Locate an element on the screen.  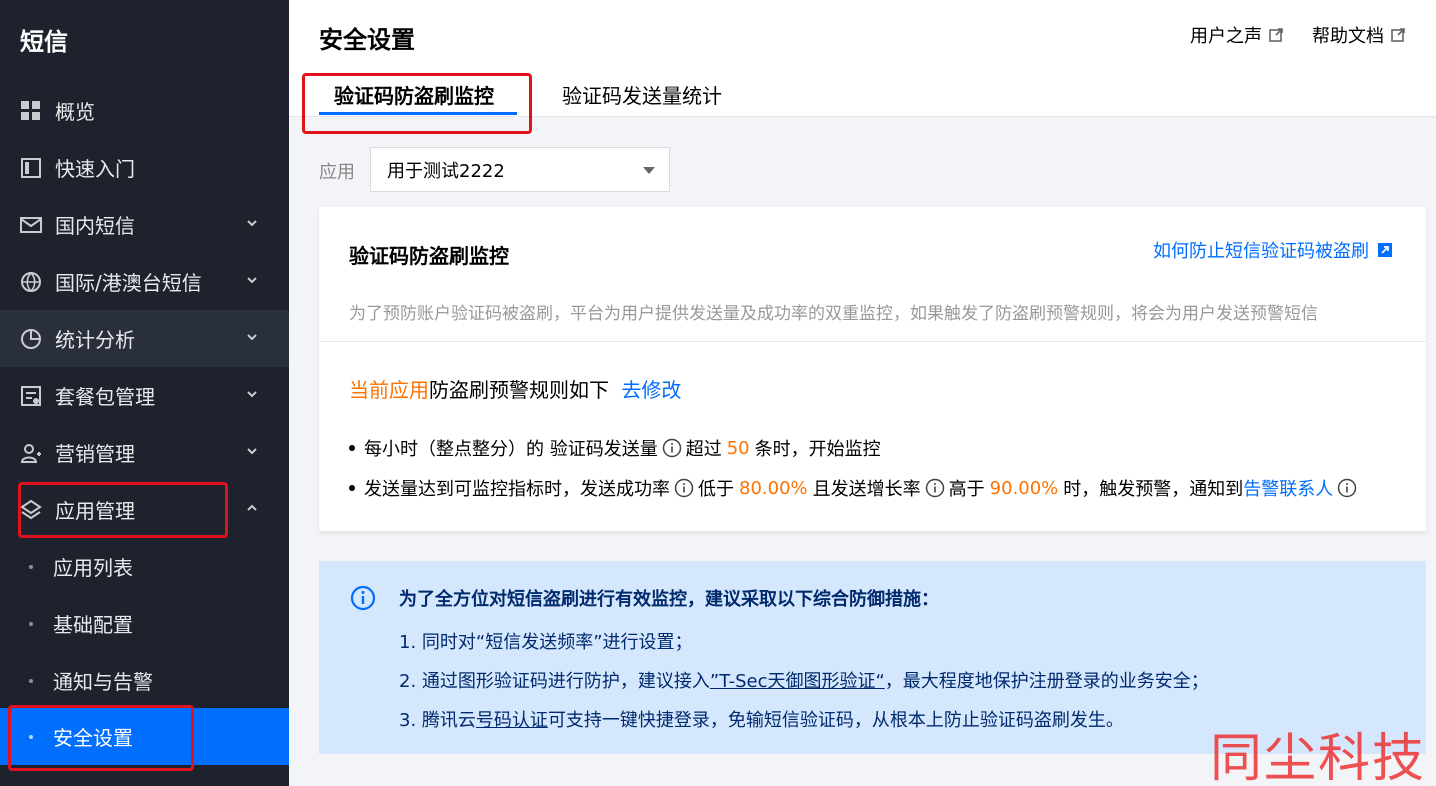
sidebar-subitem-notifications: 通知与告警 is located at coordinates (144, 680).